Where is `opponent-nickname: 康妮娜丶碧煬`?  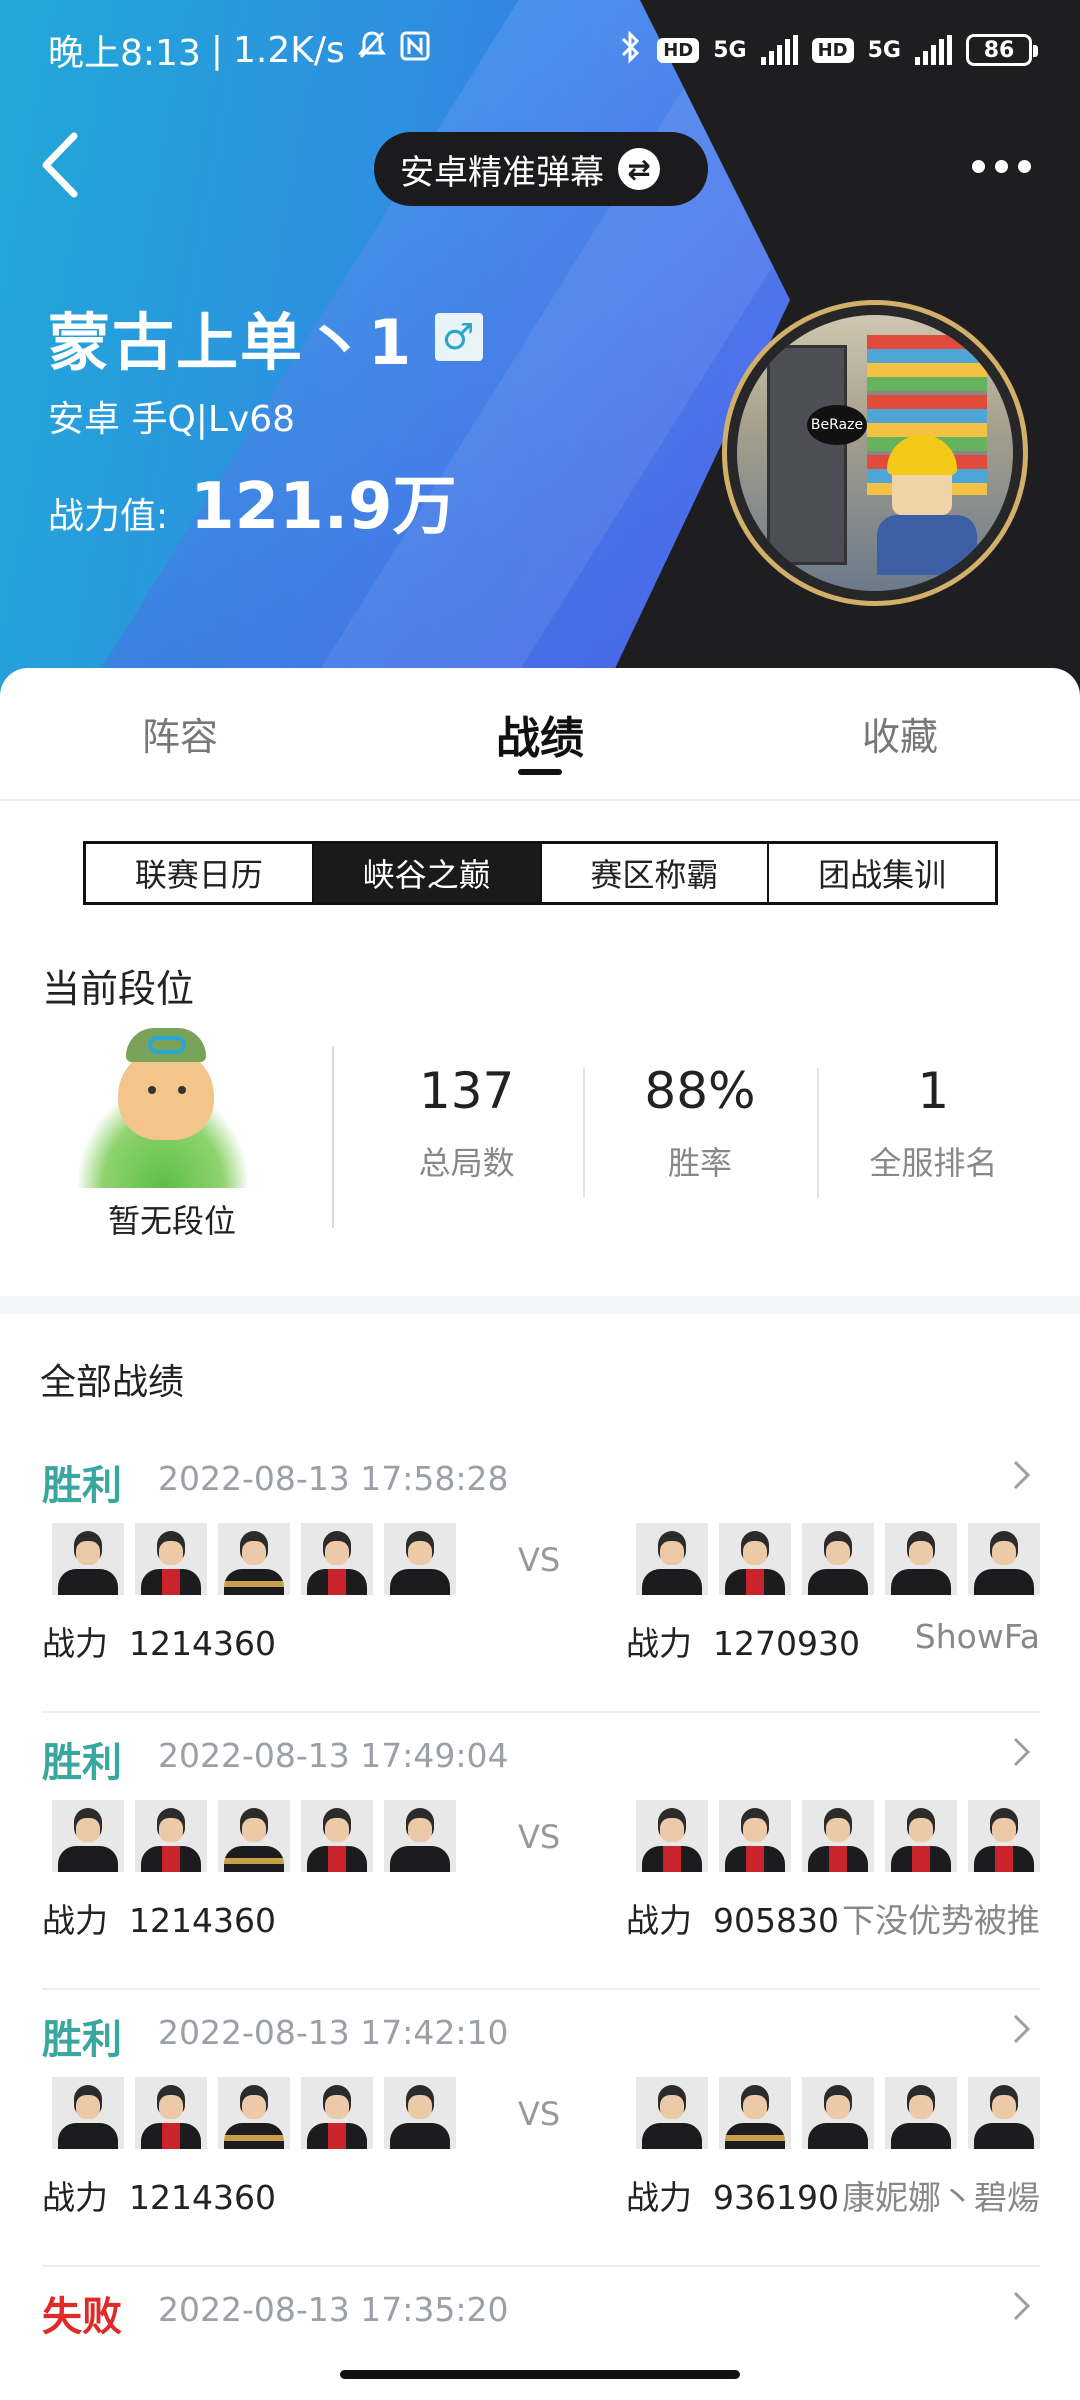
opponent-nickname: 康妮娜丶碧煬 is located at coordinates (941, 2197).